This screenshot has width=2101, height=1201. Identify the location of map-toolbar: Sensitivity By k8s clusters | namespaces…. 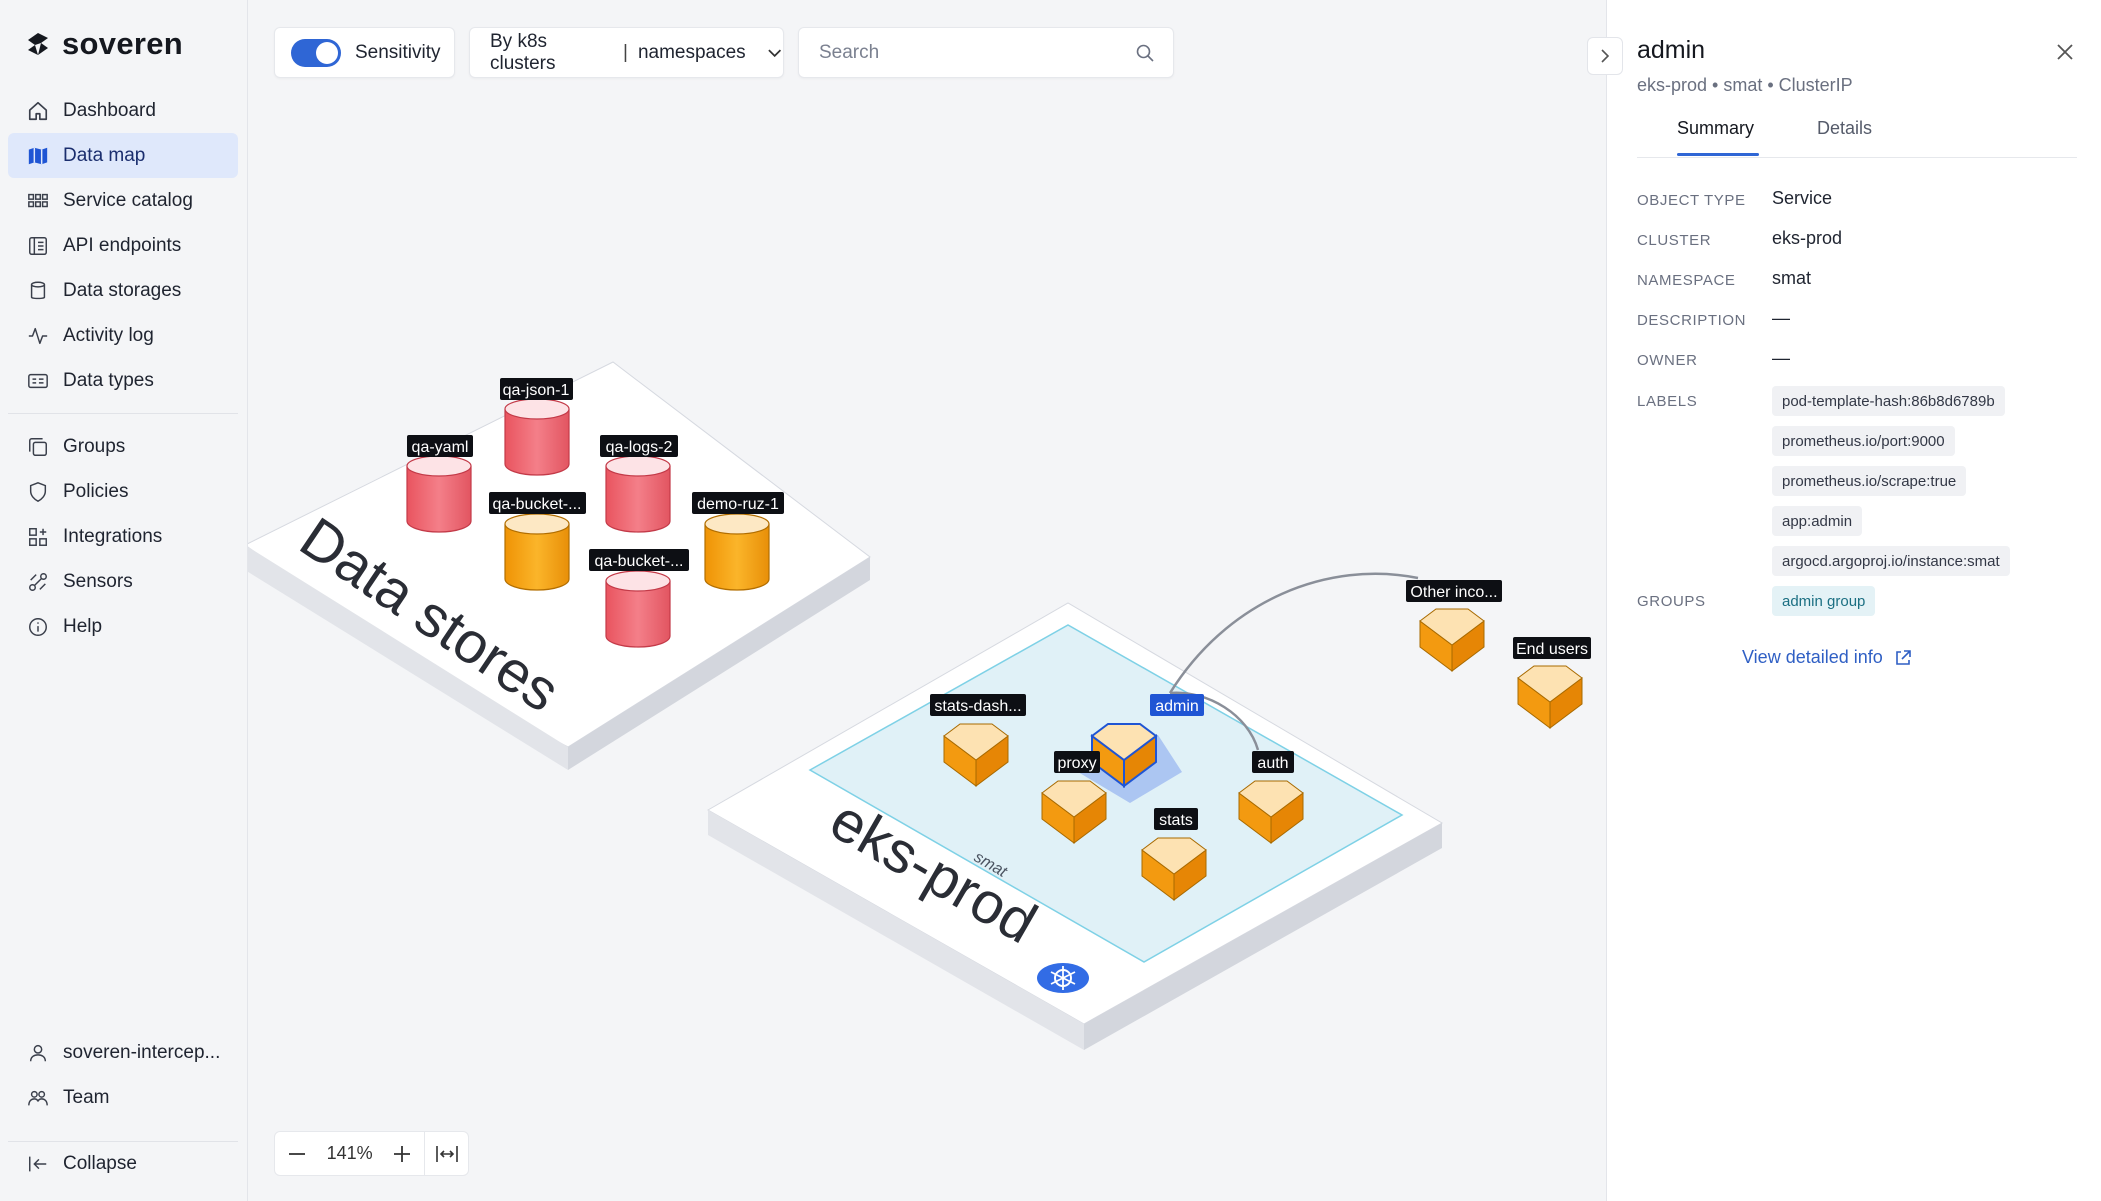
(724, 52).